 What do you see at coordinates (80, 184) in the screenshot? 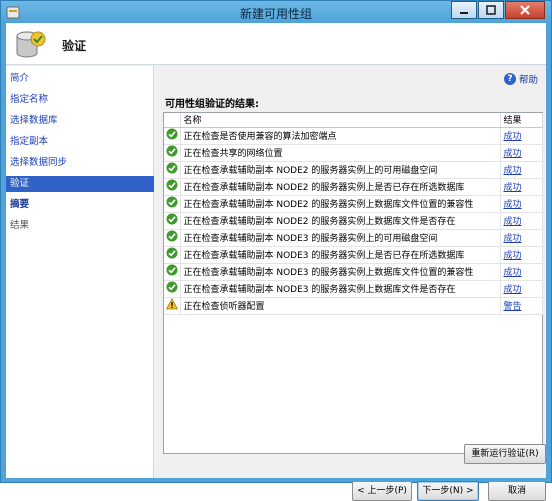
I see `nav-step-validation: 验证` at bounding box center [80, 184].